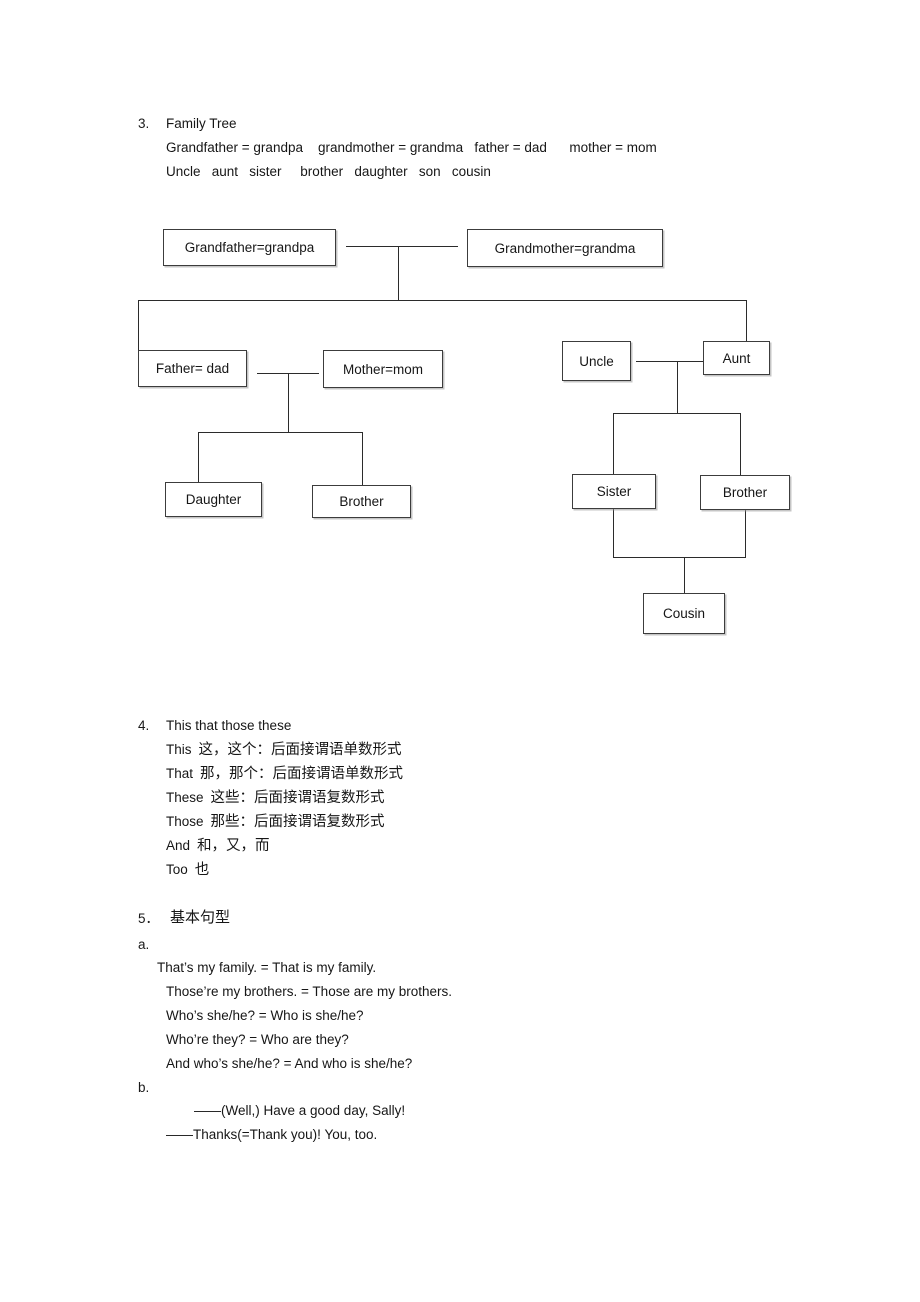  Describe the element at coordinates (613, 443) in the screenshot. I see `connector-sister-drop` at that location.